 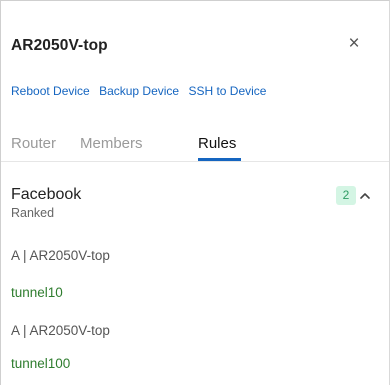 I want to click on panel-title: AR2050V-top, so click(x=59, y=45).